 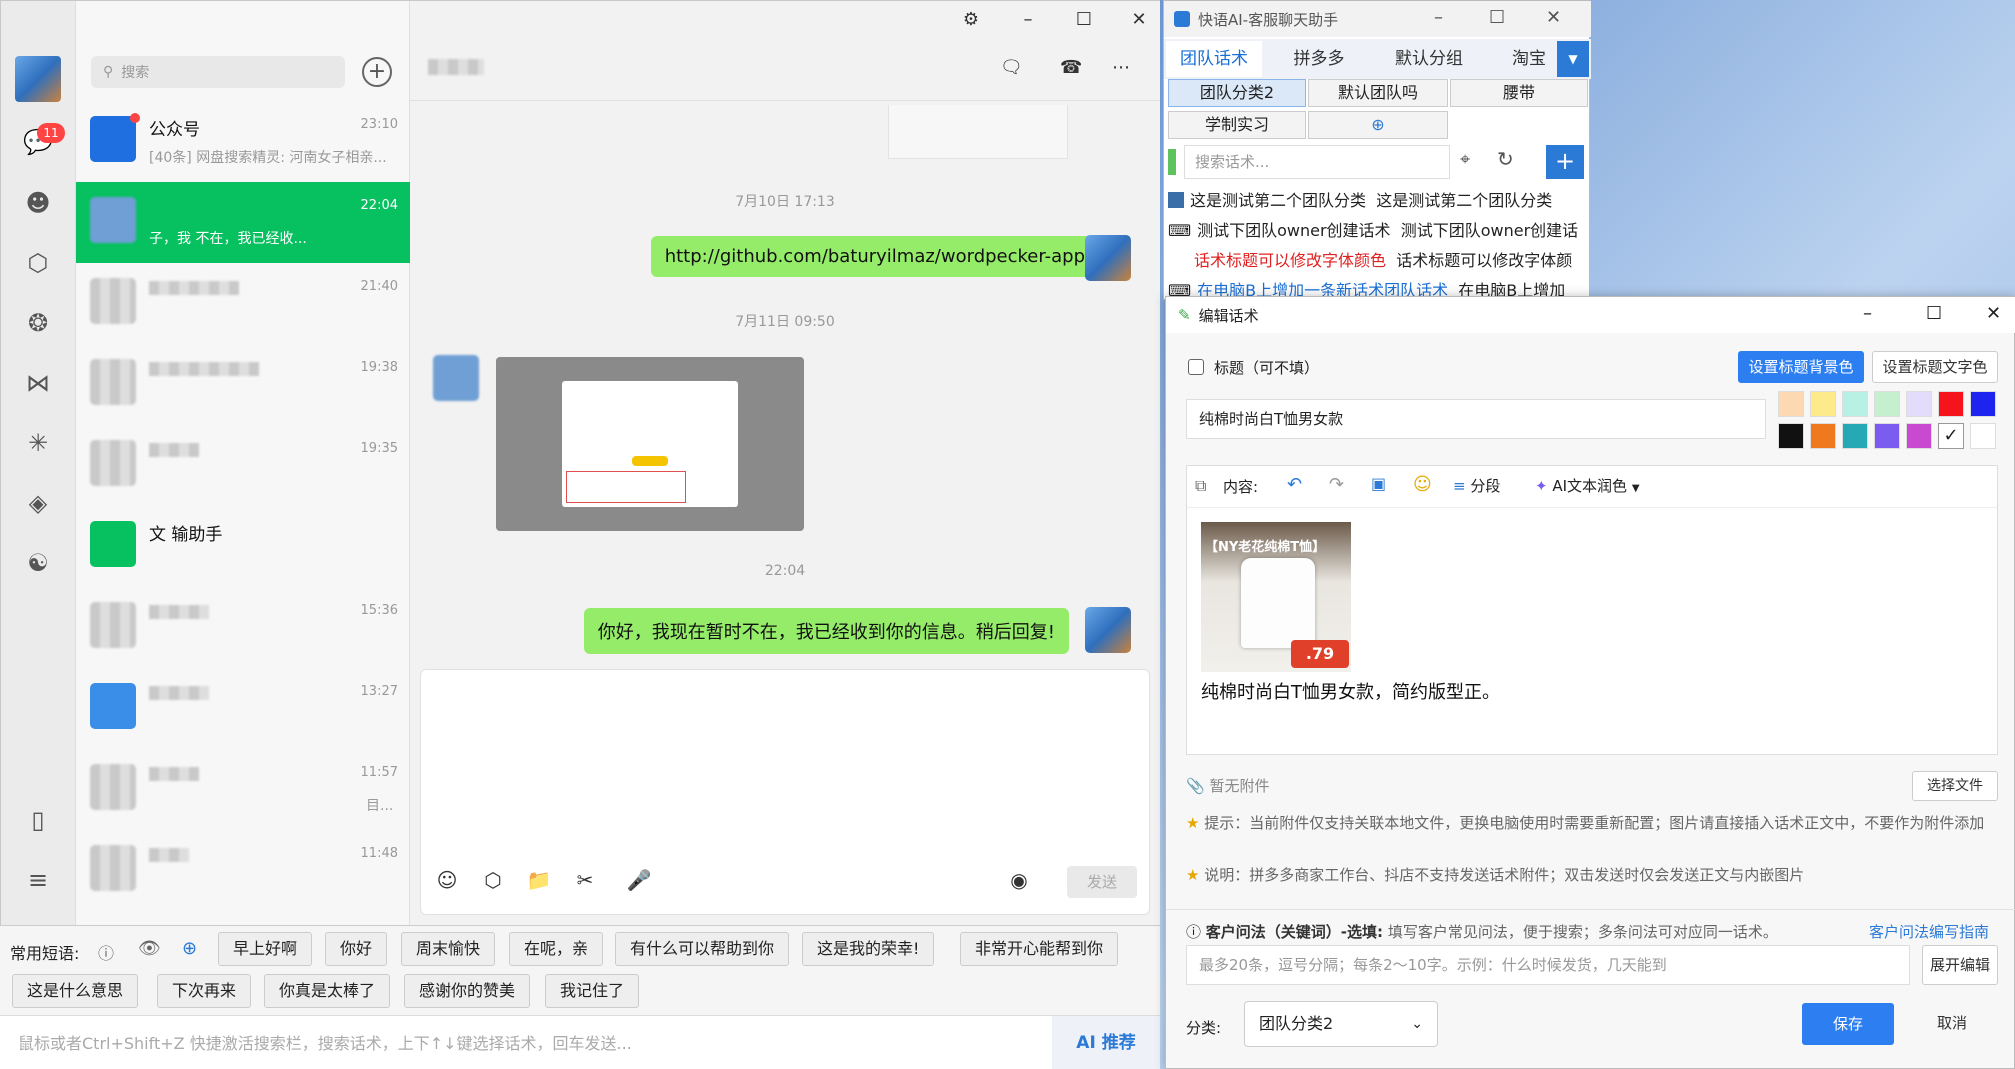 What do you see at coordinates (1929, 931) in the screenshot?
I see `question-guide-link: 客户问法编写指南` at bounding box center [1929, 931].